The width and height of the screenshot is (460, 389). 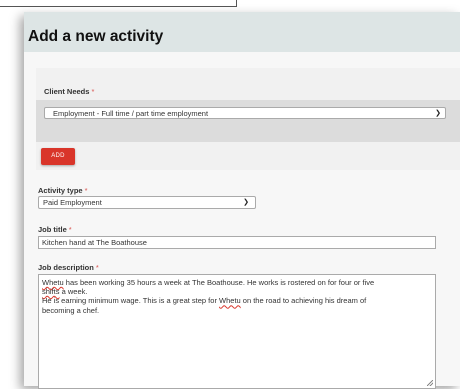 What do you see at coordinates (65, 292) in the screenshot?
I see `description-line: shifts a week.` at bounding box center [65, 292].